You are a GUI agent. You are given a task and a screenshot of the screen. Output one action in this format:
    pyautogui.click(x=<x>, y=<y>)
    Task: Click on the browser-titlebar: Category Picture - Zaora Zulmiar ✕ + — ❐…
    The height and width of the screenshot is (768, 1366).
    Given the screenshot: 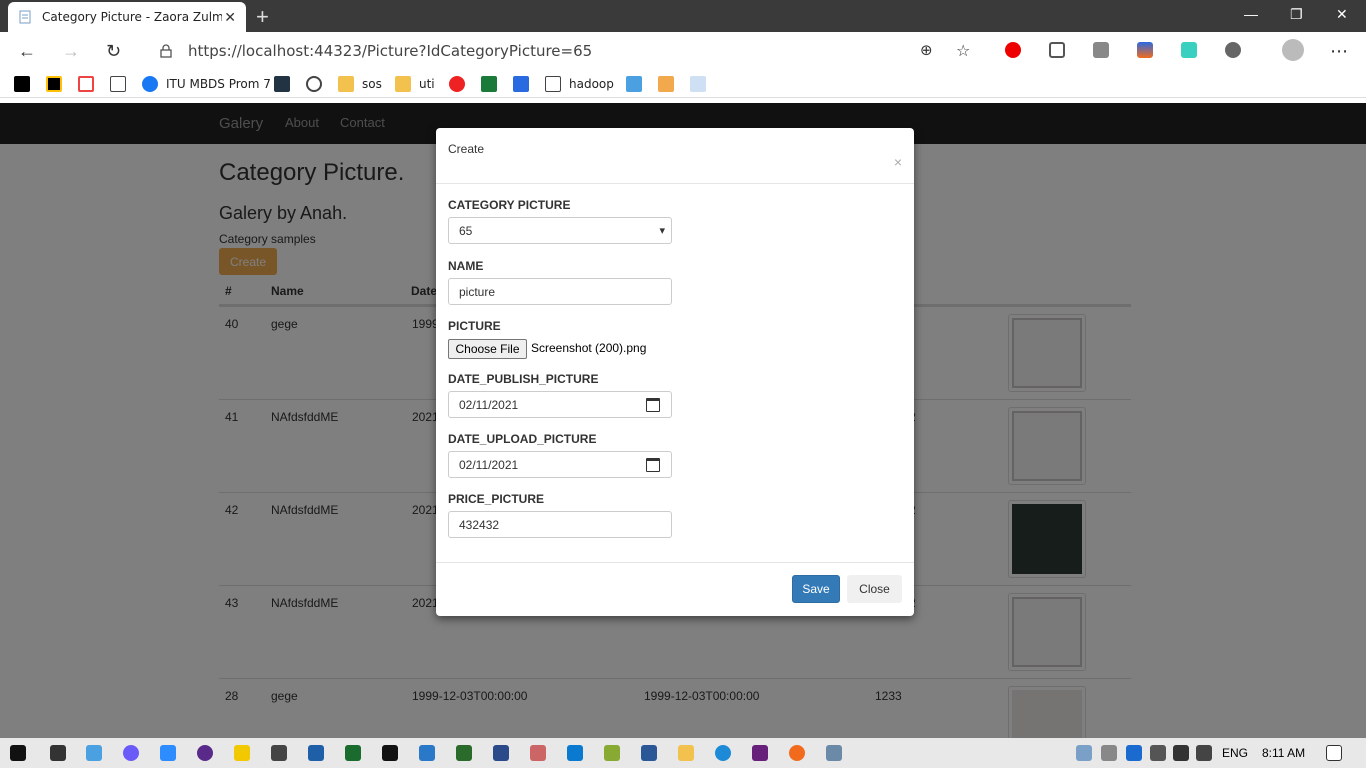 What is the action you would take?
    pyautogui.click(x=683, y=16)
    